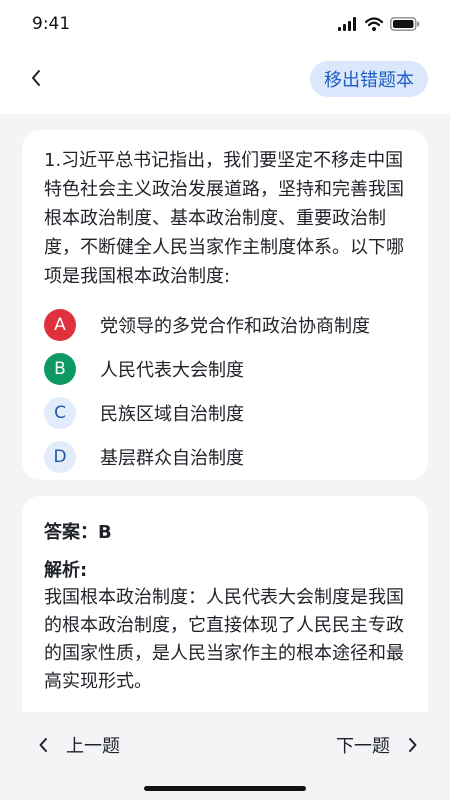  Describe the element at coordinates (51, 24) in the screenshot. I see `status-time: 9:41` at that location.